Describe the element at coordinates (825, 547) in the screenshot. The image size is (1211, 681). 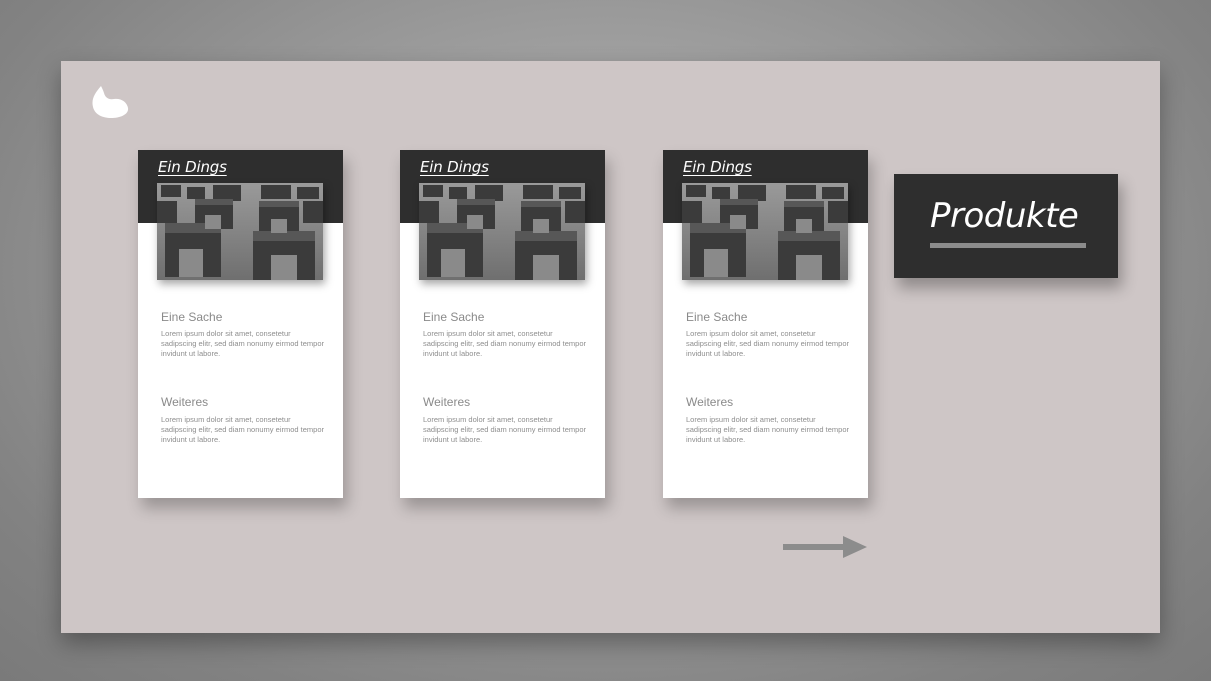
I see `arrow-right-icon` at that location.